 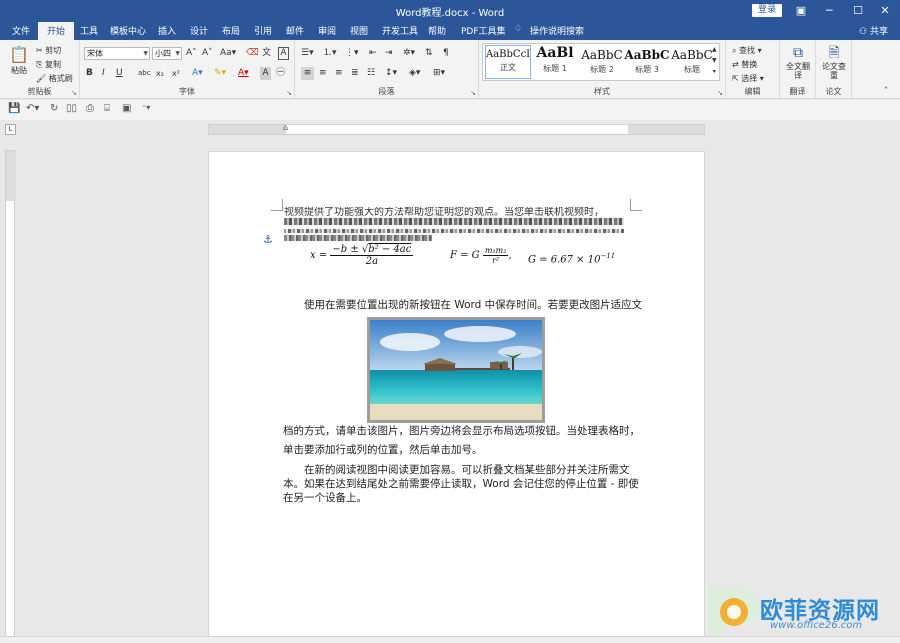 What do you see at coordinates (483, 30) in the screenshot?
I see `tab-pdf-tools: PDF工具集` at bounding box center [483, 30].